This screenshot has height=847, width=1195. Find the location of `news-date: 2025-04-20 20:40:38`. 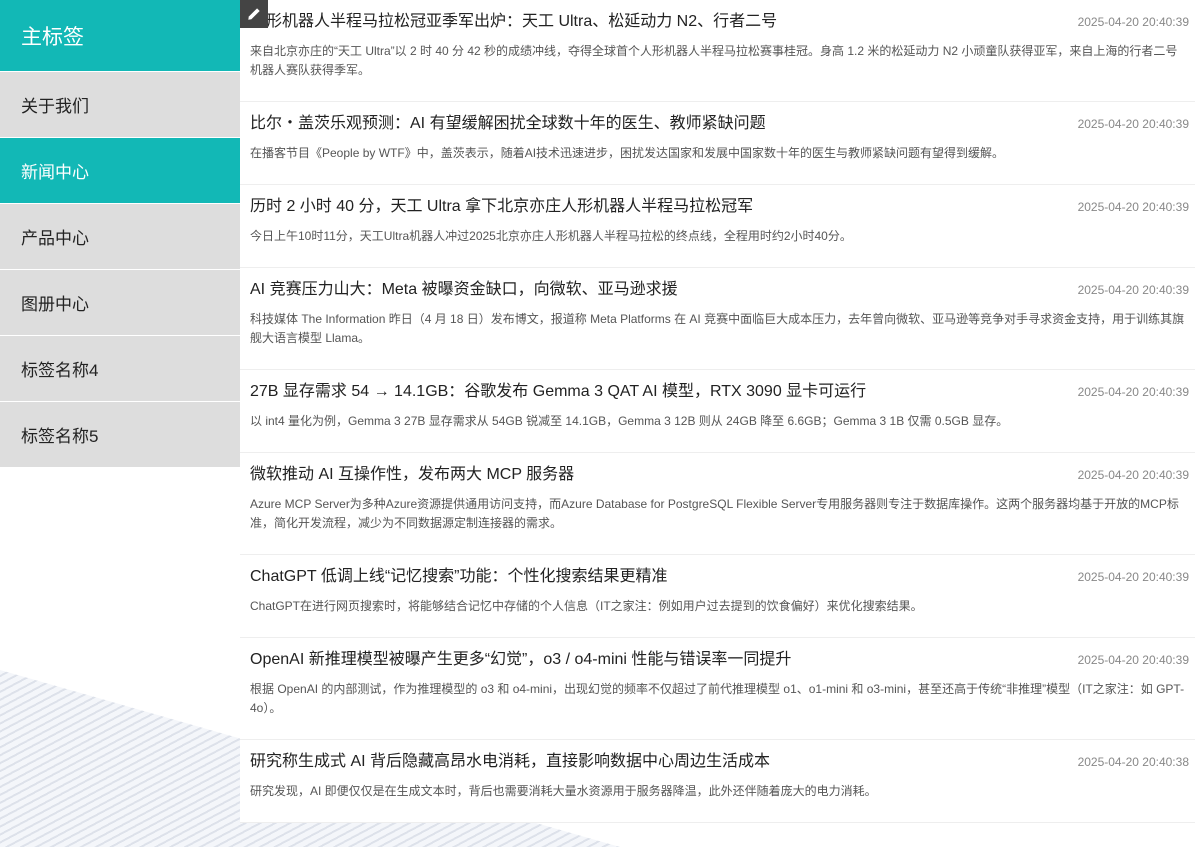

news-date: 2025-04-20 20:40:38 is located at coordinates (1133, 762).